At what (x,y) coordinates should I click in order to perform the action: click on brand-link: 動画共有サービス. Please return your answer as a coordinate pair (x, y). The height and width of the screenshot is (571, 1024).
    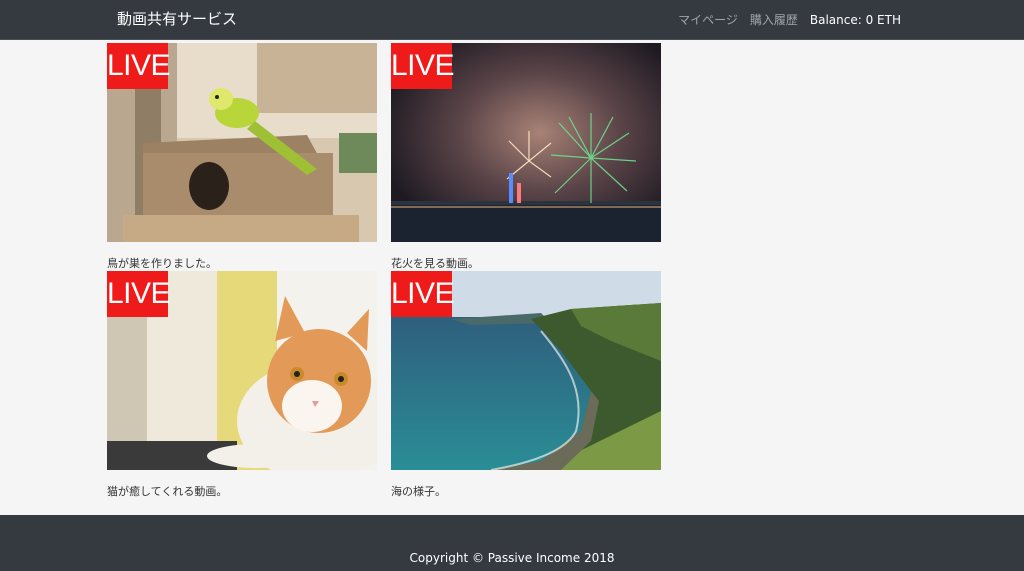
    Looking at the image, I should click on (177, 19).